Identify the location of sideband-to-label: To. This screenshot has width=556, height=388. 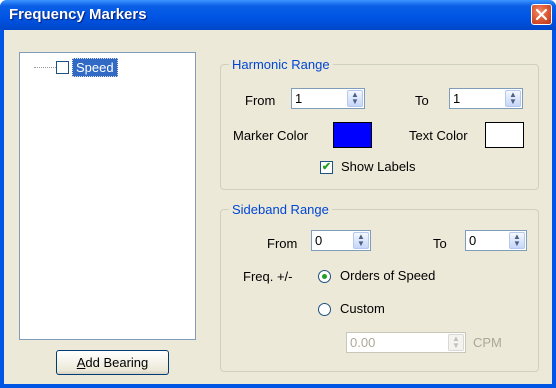
(440, 243).